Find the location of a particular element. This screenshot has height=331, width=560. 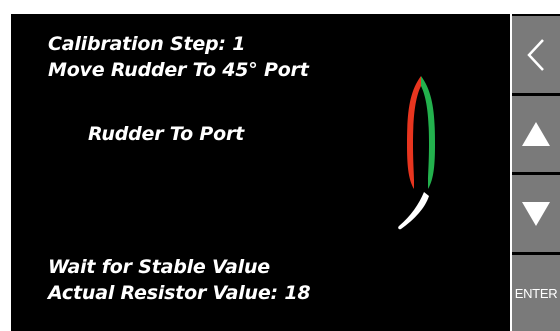

down-button is located at coordinates (536, 213).